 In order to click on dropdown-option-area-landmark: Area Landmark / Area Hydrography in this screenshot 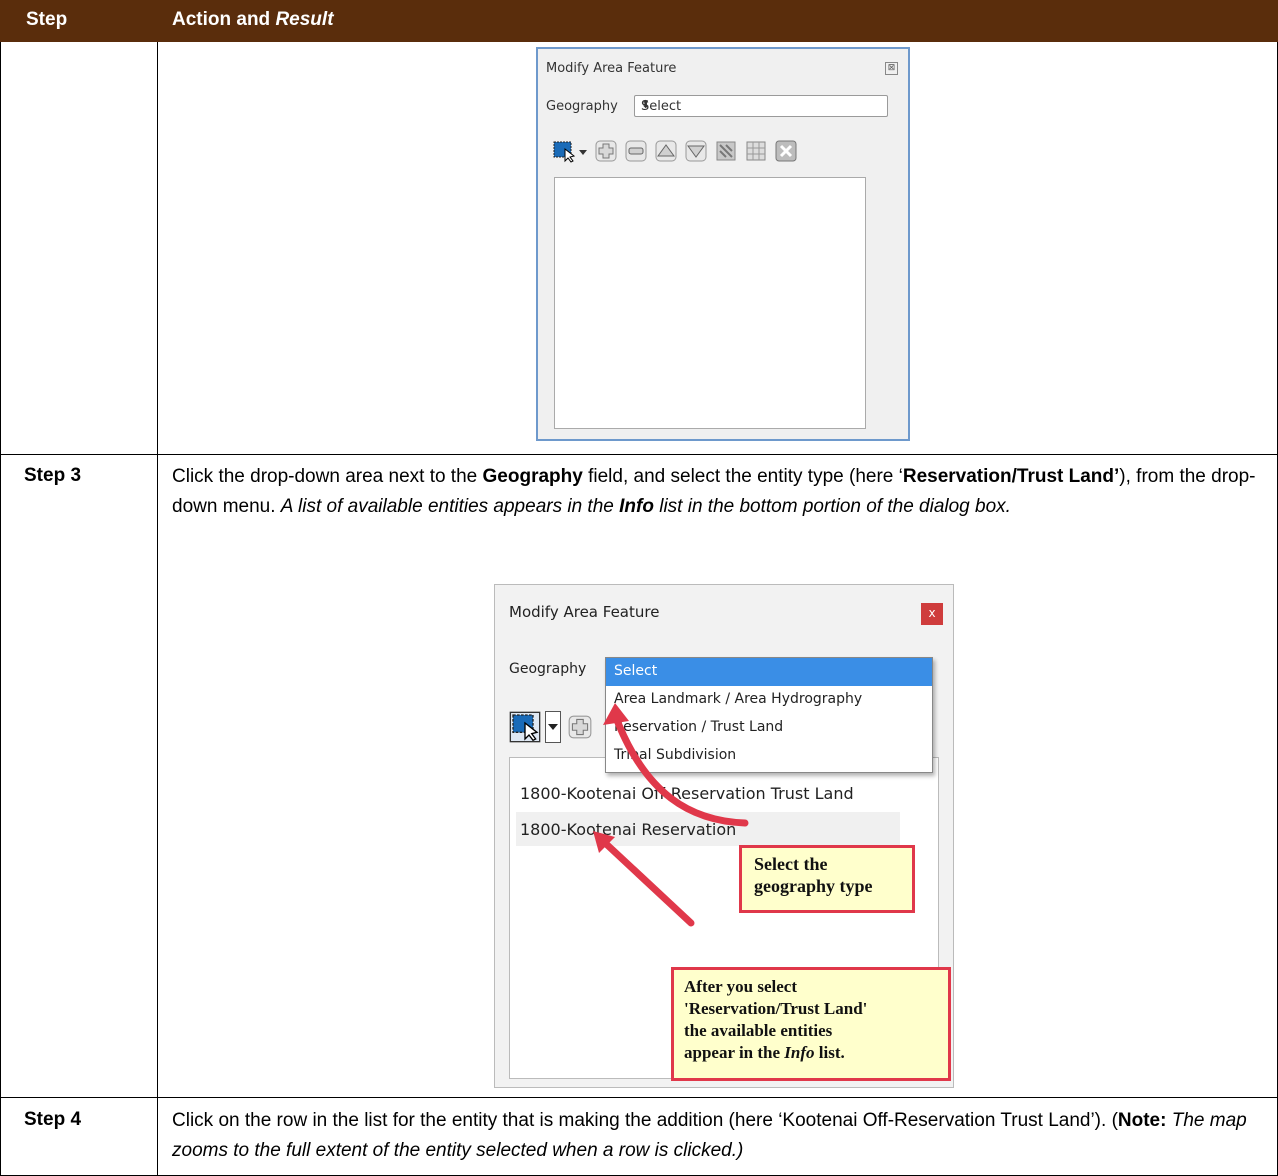, I will do `click(769, 700)`.